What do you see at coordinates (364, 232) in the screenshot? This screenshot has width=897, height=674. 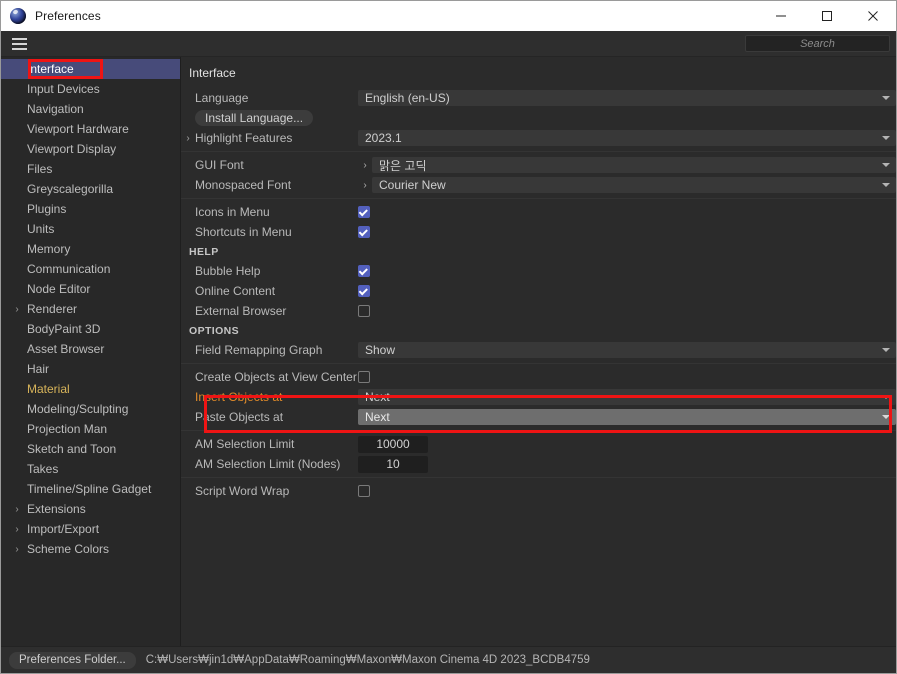 I see `shortcuts-in-menu-checkbox` at bounding box center [364, 232].